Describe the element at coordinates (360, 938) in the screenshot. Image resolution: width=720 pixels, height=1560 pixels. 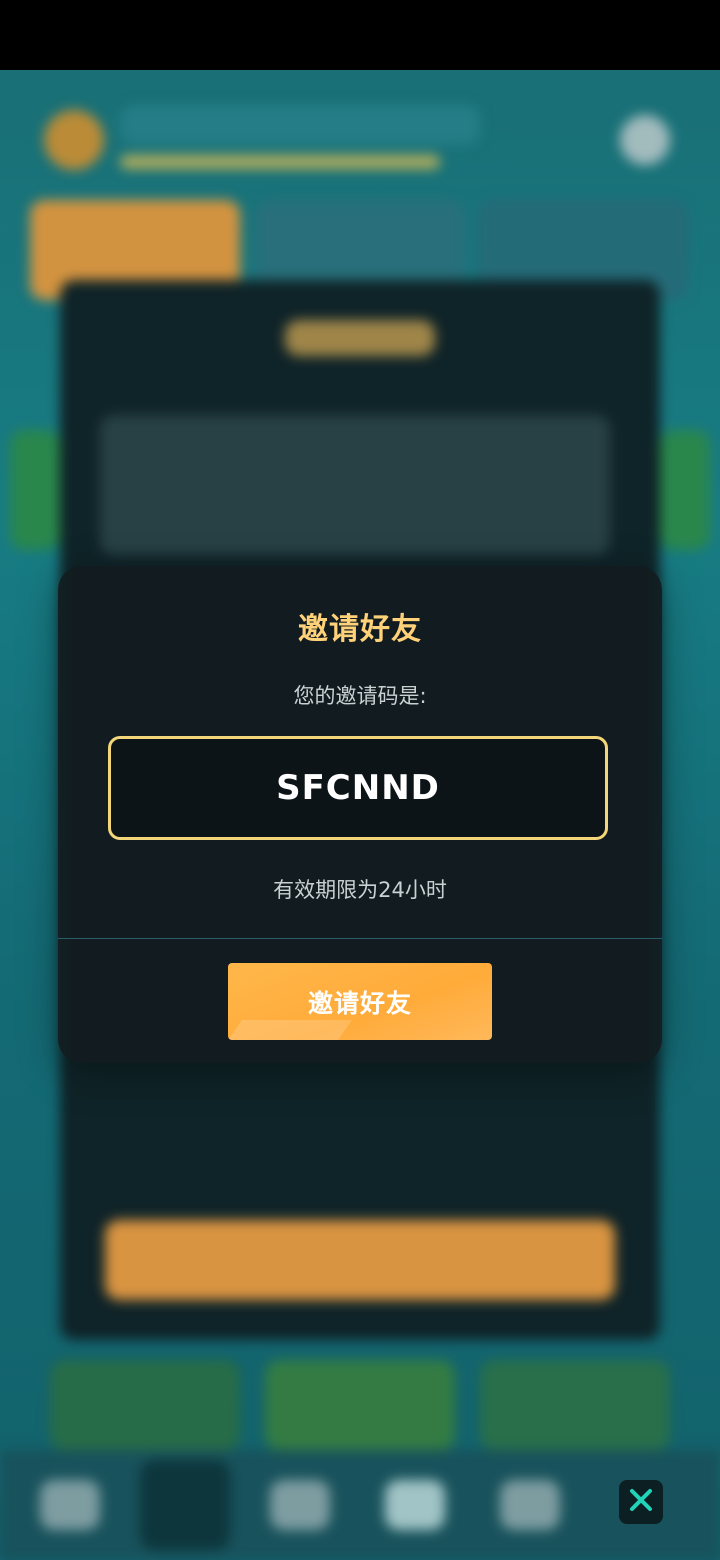
I see `dialog-divider` at that location.